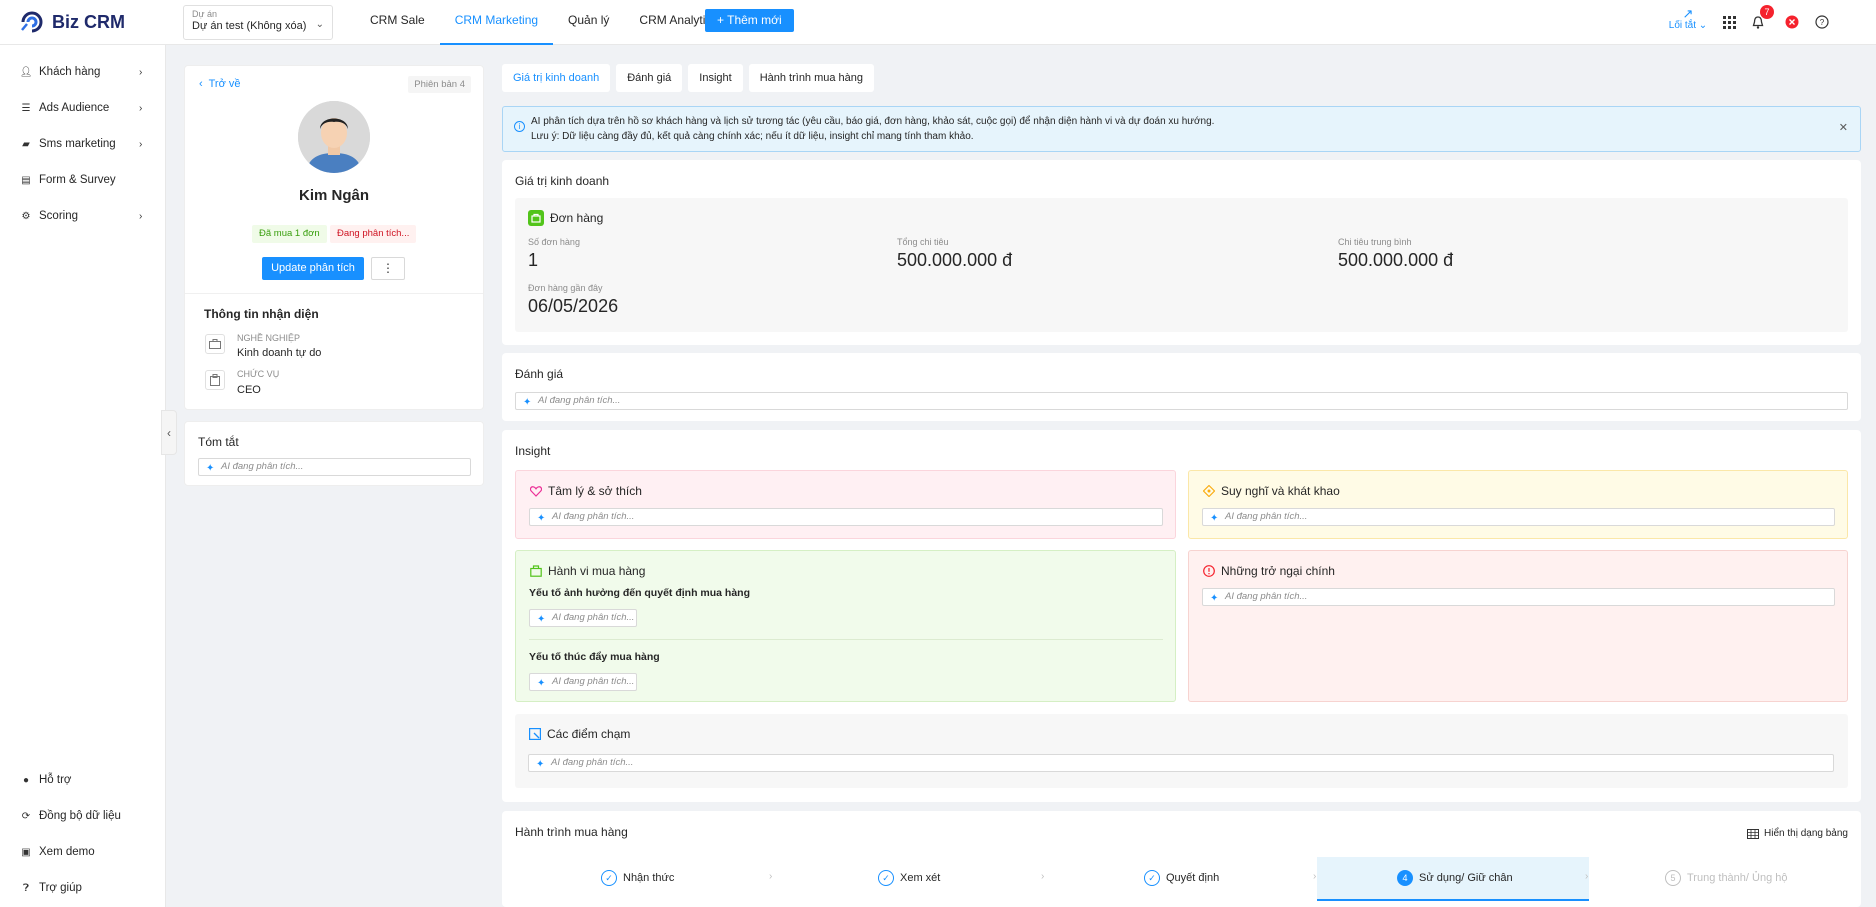  What do you see at coordinates (955, 260) in the screenshot?
I see `total-spend-value: 500.000.000 đ` at bounding box center [955, 260].